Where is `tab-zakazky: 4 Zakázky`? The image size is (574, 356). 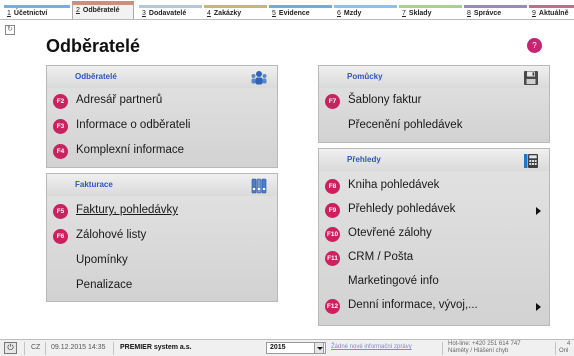 tab-zakazky: 4 Zakázky is located at coordinates (235, 12).